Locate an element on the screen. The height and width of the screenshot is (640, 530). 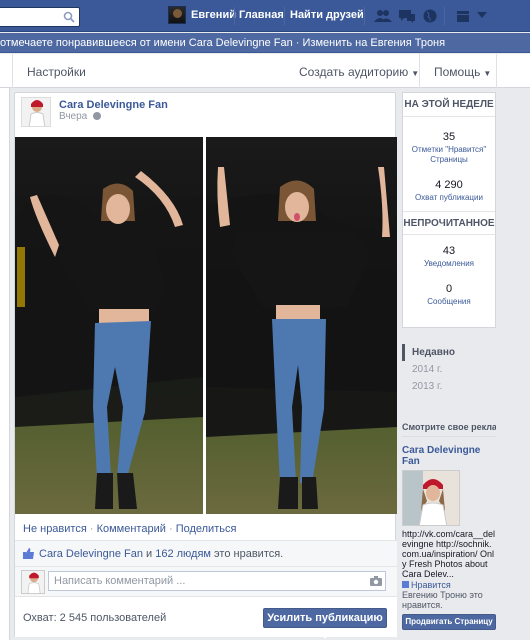
notifications-count: 43 is located at coordinates (449, 251).